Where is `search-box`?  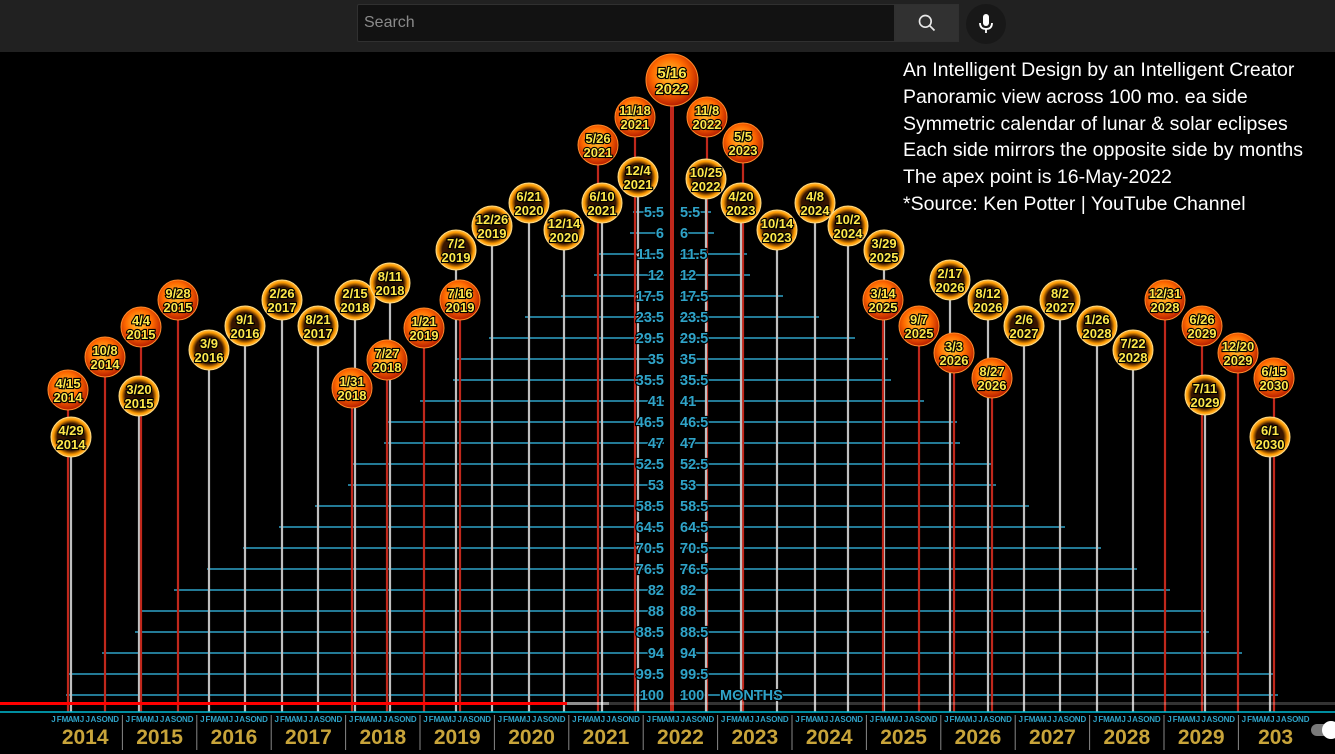
search-box is located at coordinates (626, 23).